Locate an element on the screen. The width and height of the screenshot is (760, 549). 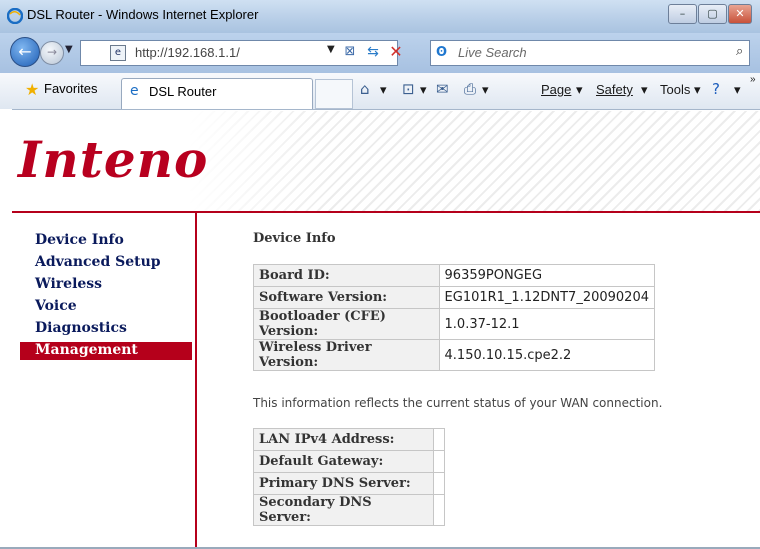
feeds-icon: ⊡ is located at coordinates (408, 89).